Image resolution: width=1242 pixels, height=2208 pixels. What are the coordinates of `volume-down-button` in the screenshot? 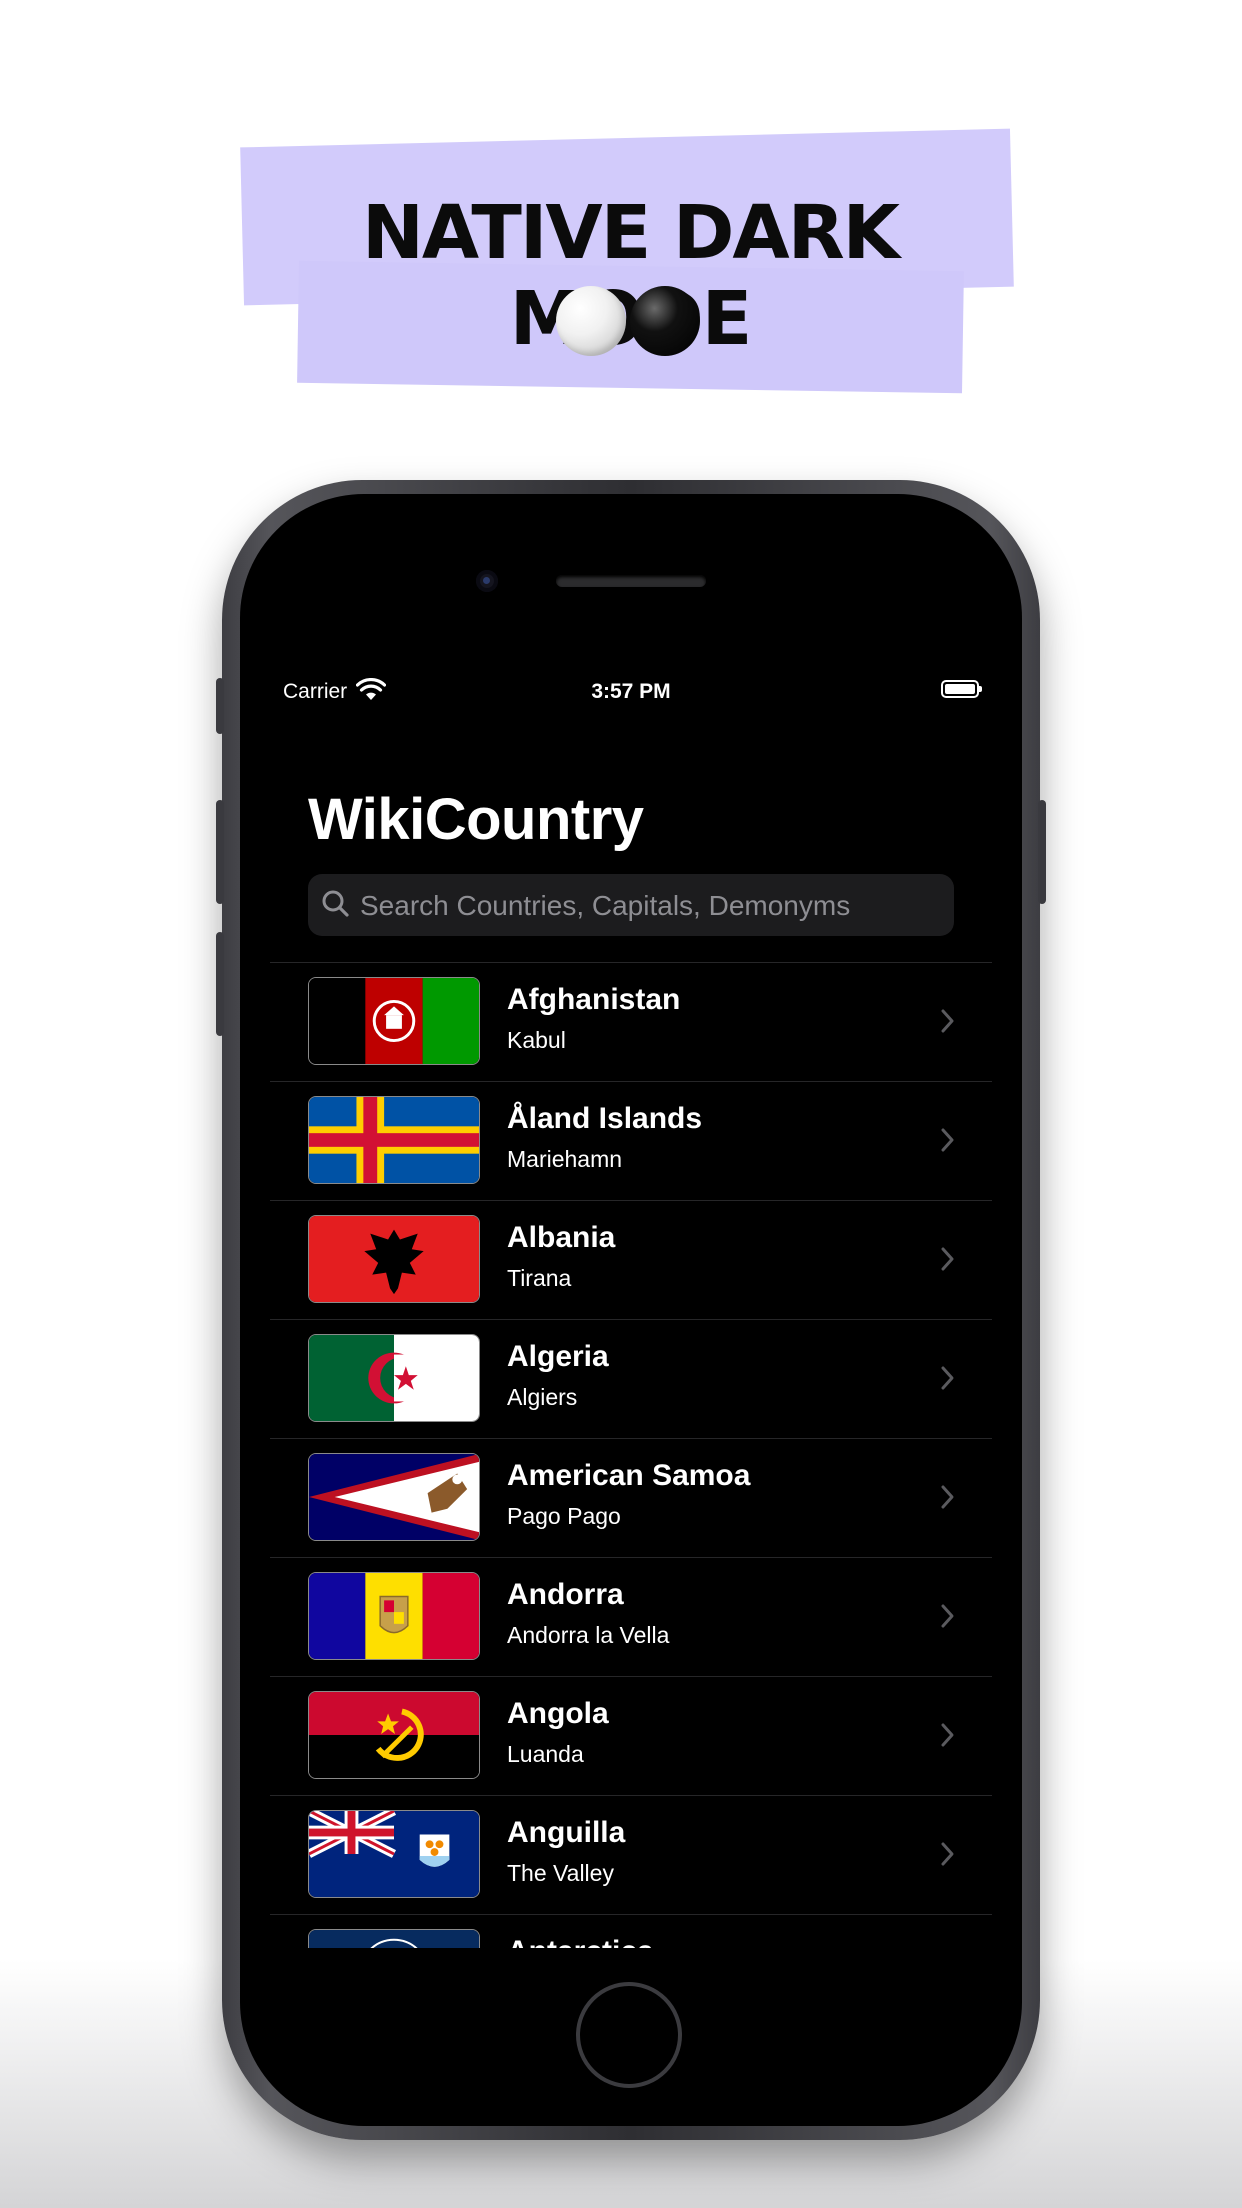 It's located at (220, 984).